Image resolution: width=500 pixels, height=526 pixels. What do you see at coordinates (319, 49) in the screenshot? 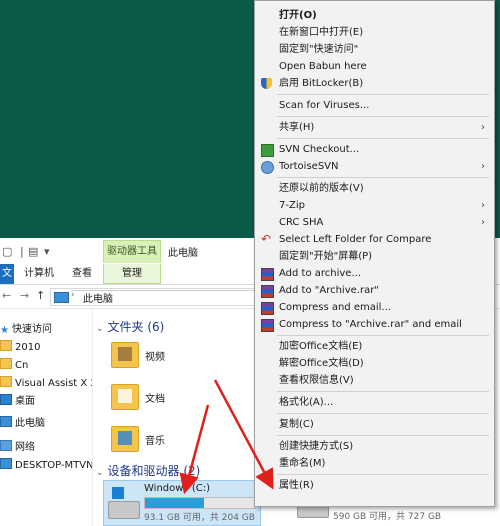
I see `menu-item-label: 固定到"快速访问"` at bounding box center [319, 49].